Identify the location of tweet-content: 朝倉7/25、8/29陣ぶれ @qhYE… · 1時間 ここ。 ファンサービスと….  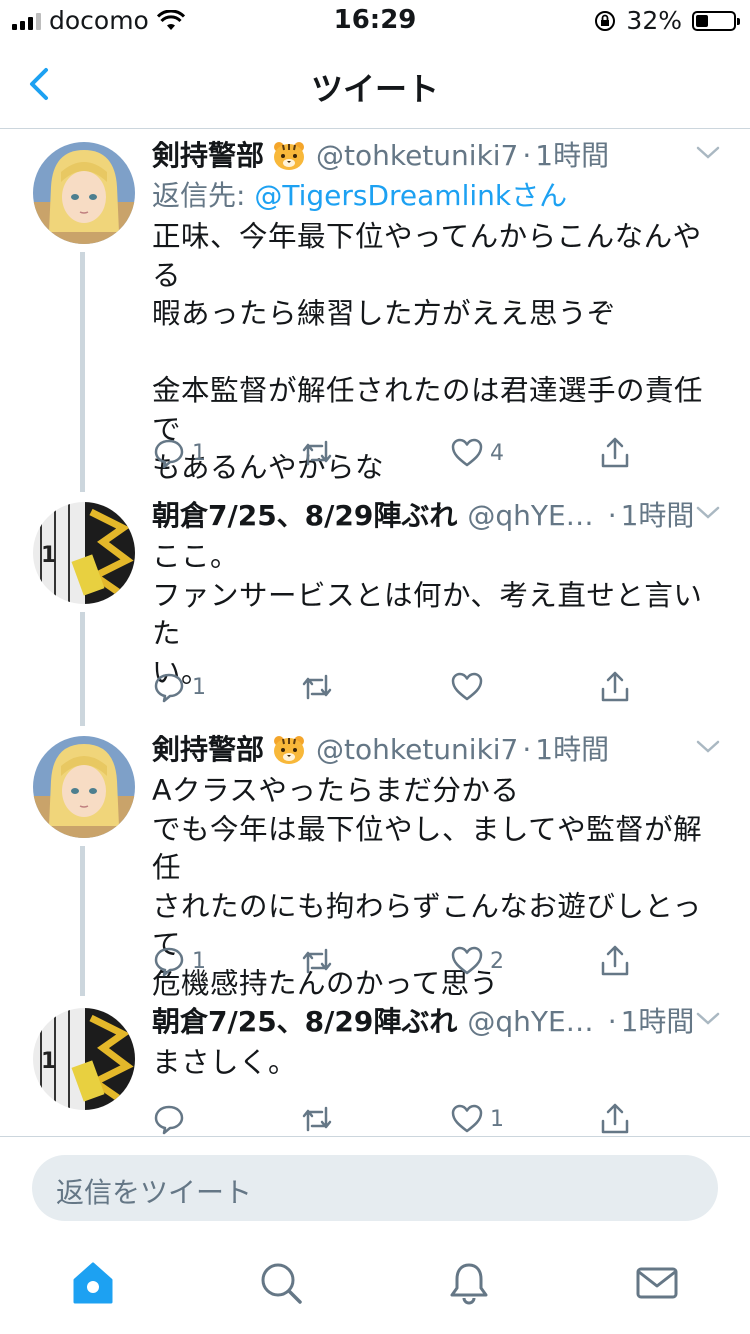
(436, 595).